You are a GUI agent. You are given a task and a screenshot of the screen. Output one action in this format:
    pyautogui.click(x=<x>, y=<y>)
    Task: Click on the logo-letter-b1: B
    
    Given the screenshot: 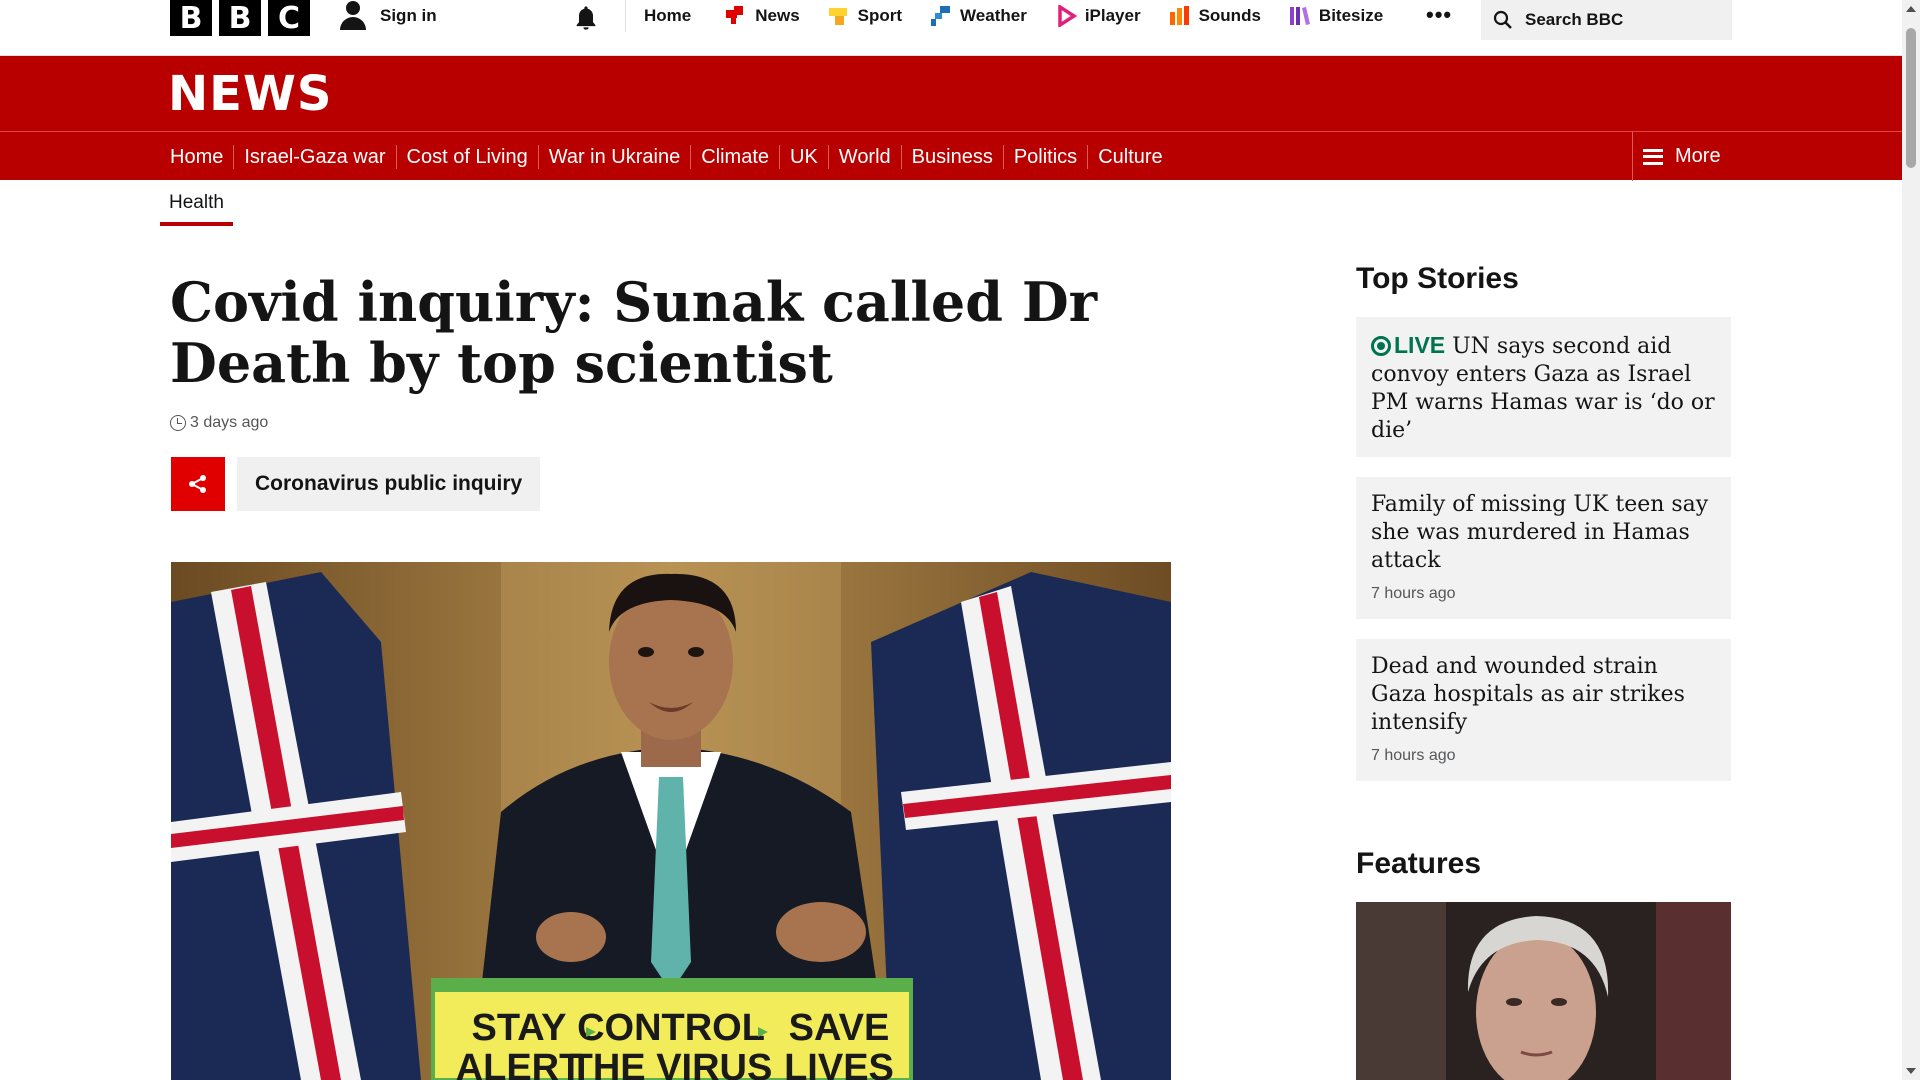 What is the action you would take?
    pyautogui.click(x=191, y=18)
    